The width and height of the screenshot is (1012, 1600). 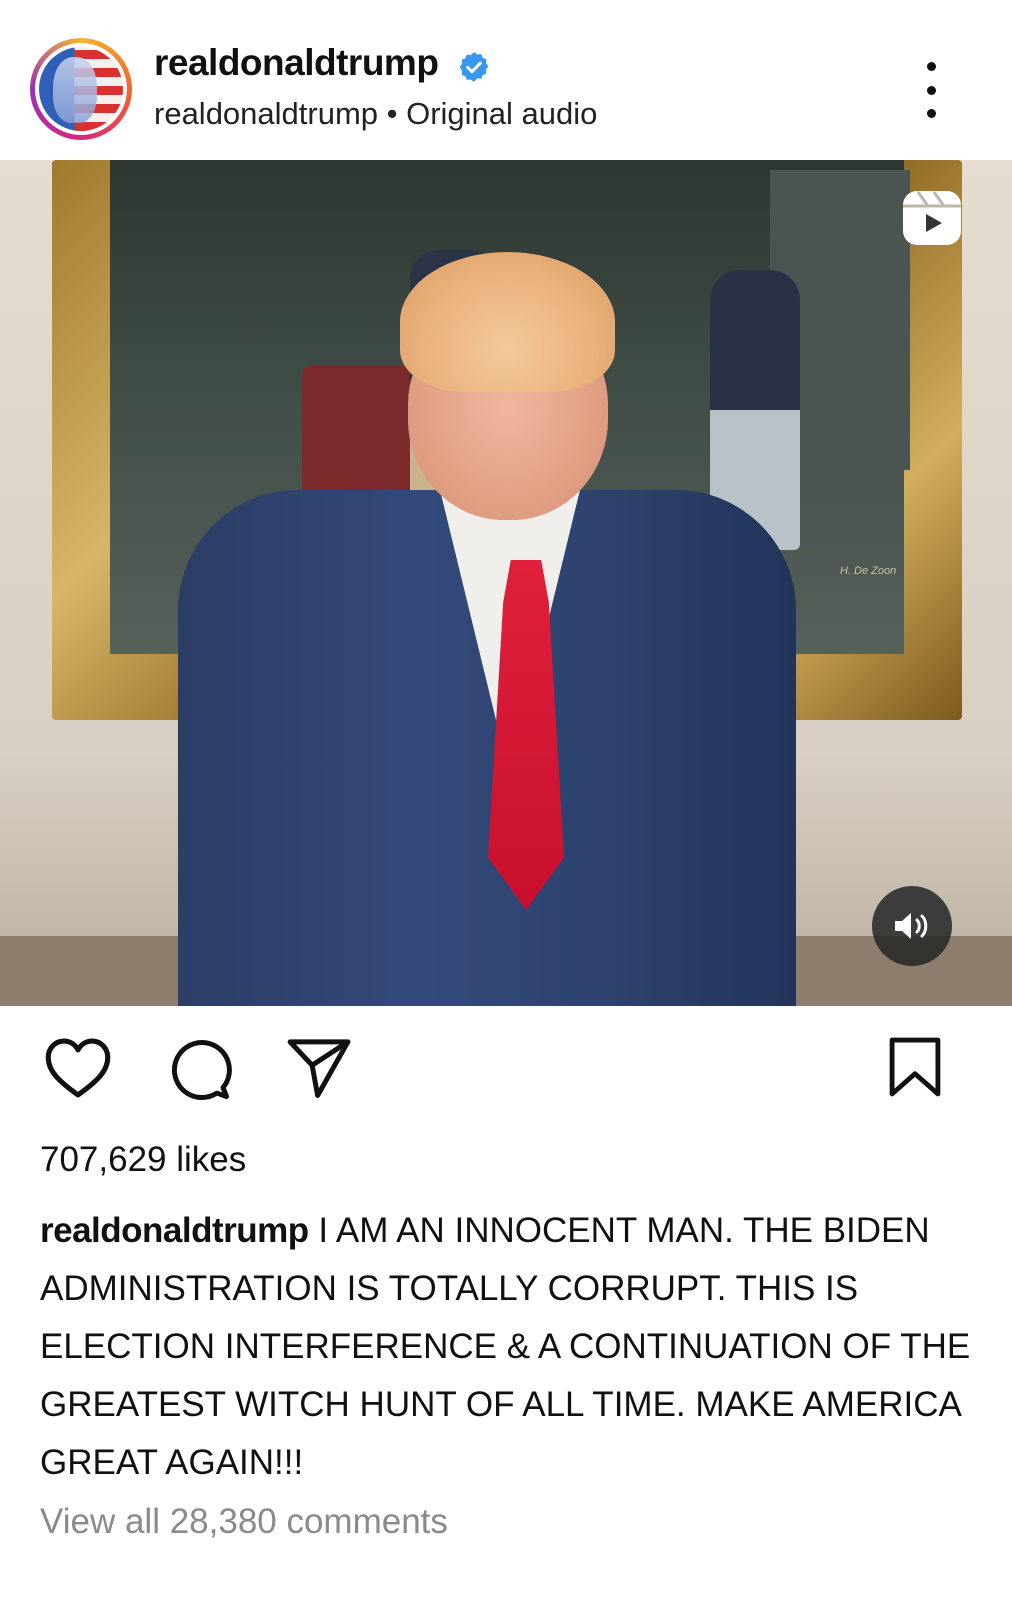 I want to click on avatar-image, so click(x=81, y=89).